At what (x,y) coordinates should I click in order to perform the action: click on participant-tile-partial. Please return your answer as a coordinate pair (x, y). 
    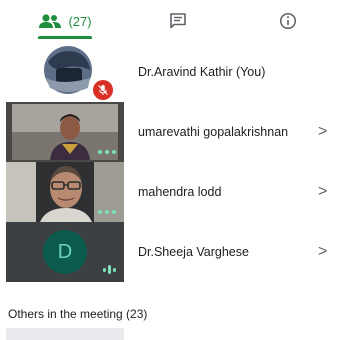
    Looking at the image, I should click on (65, 334).